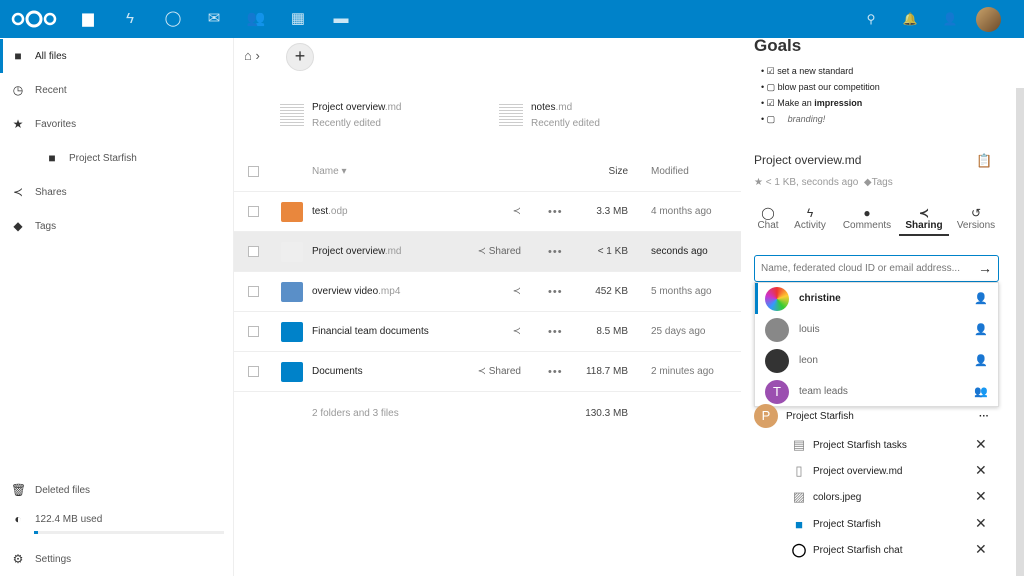  What do you see at coordinates (778, 45) in the screenshot?
I see `preview-heading: Goals` at bounding box center [778, 45].